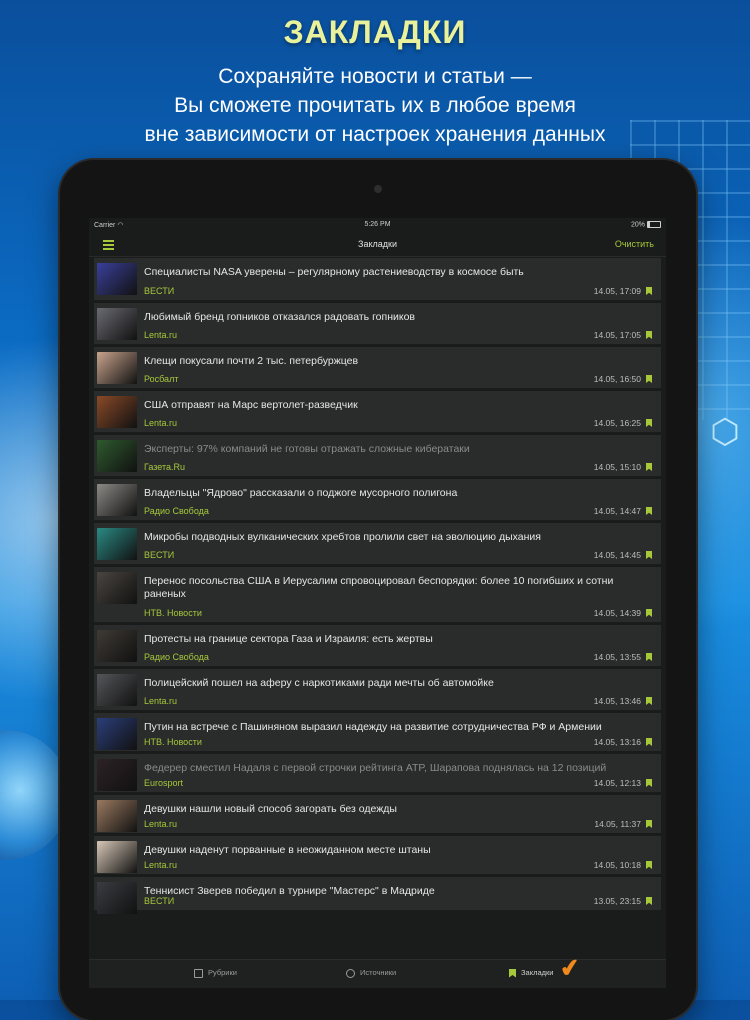 The image size is (750, 1020). What do you see at coordinates (617, 742) in the screenshot?
I see `article-date: 14.05, 13:16` at bounding box center [617, 742].